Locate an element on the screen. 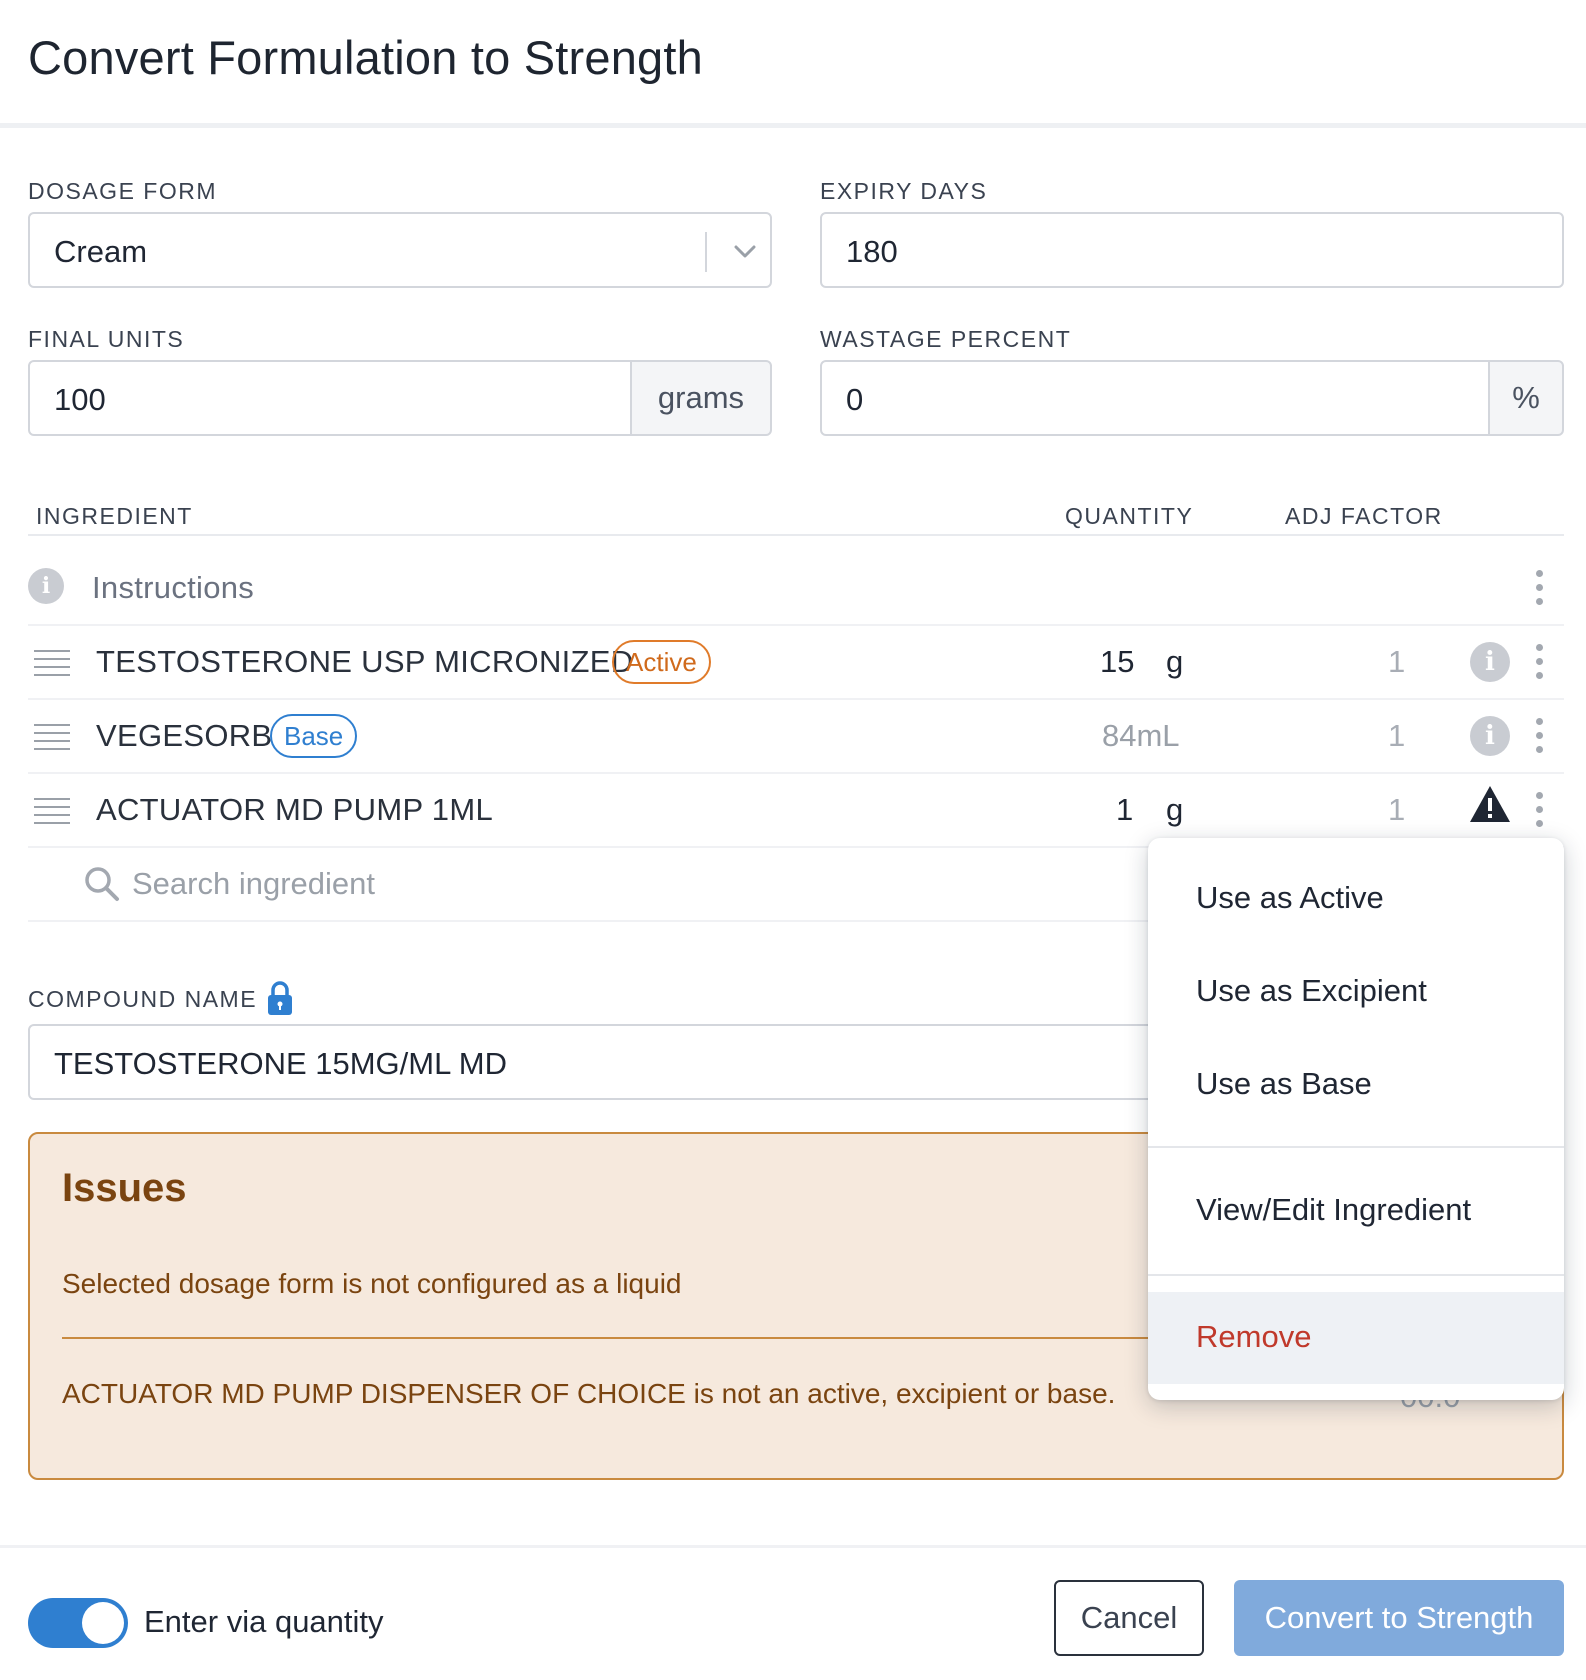 This screenshot has height=1680, width=1586. final-units-input: 100 is located at coordinates (330, 398).